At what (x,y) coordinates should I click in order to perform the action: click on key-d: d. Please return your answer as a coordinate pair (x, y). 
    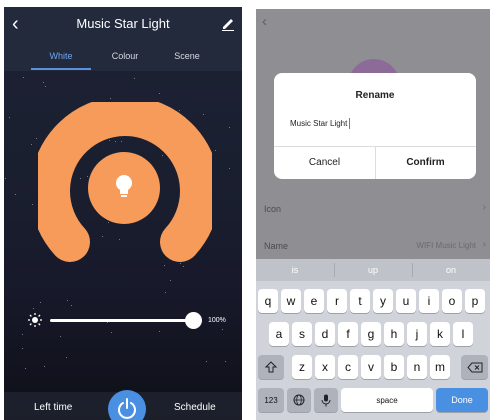
    Looking at the image, I should click on (325, 334).